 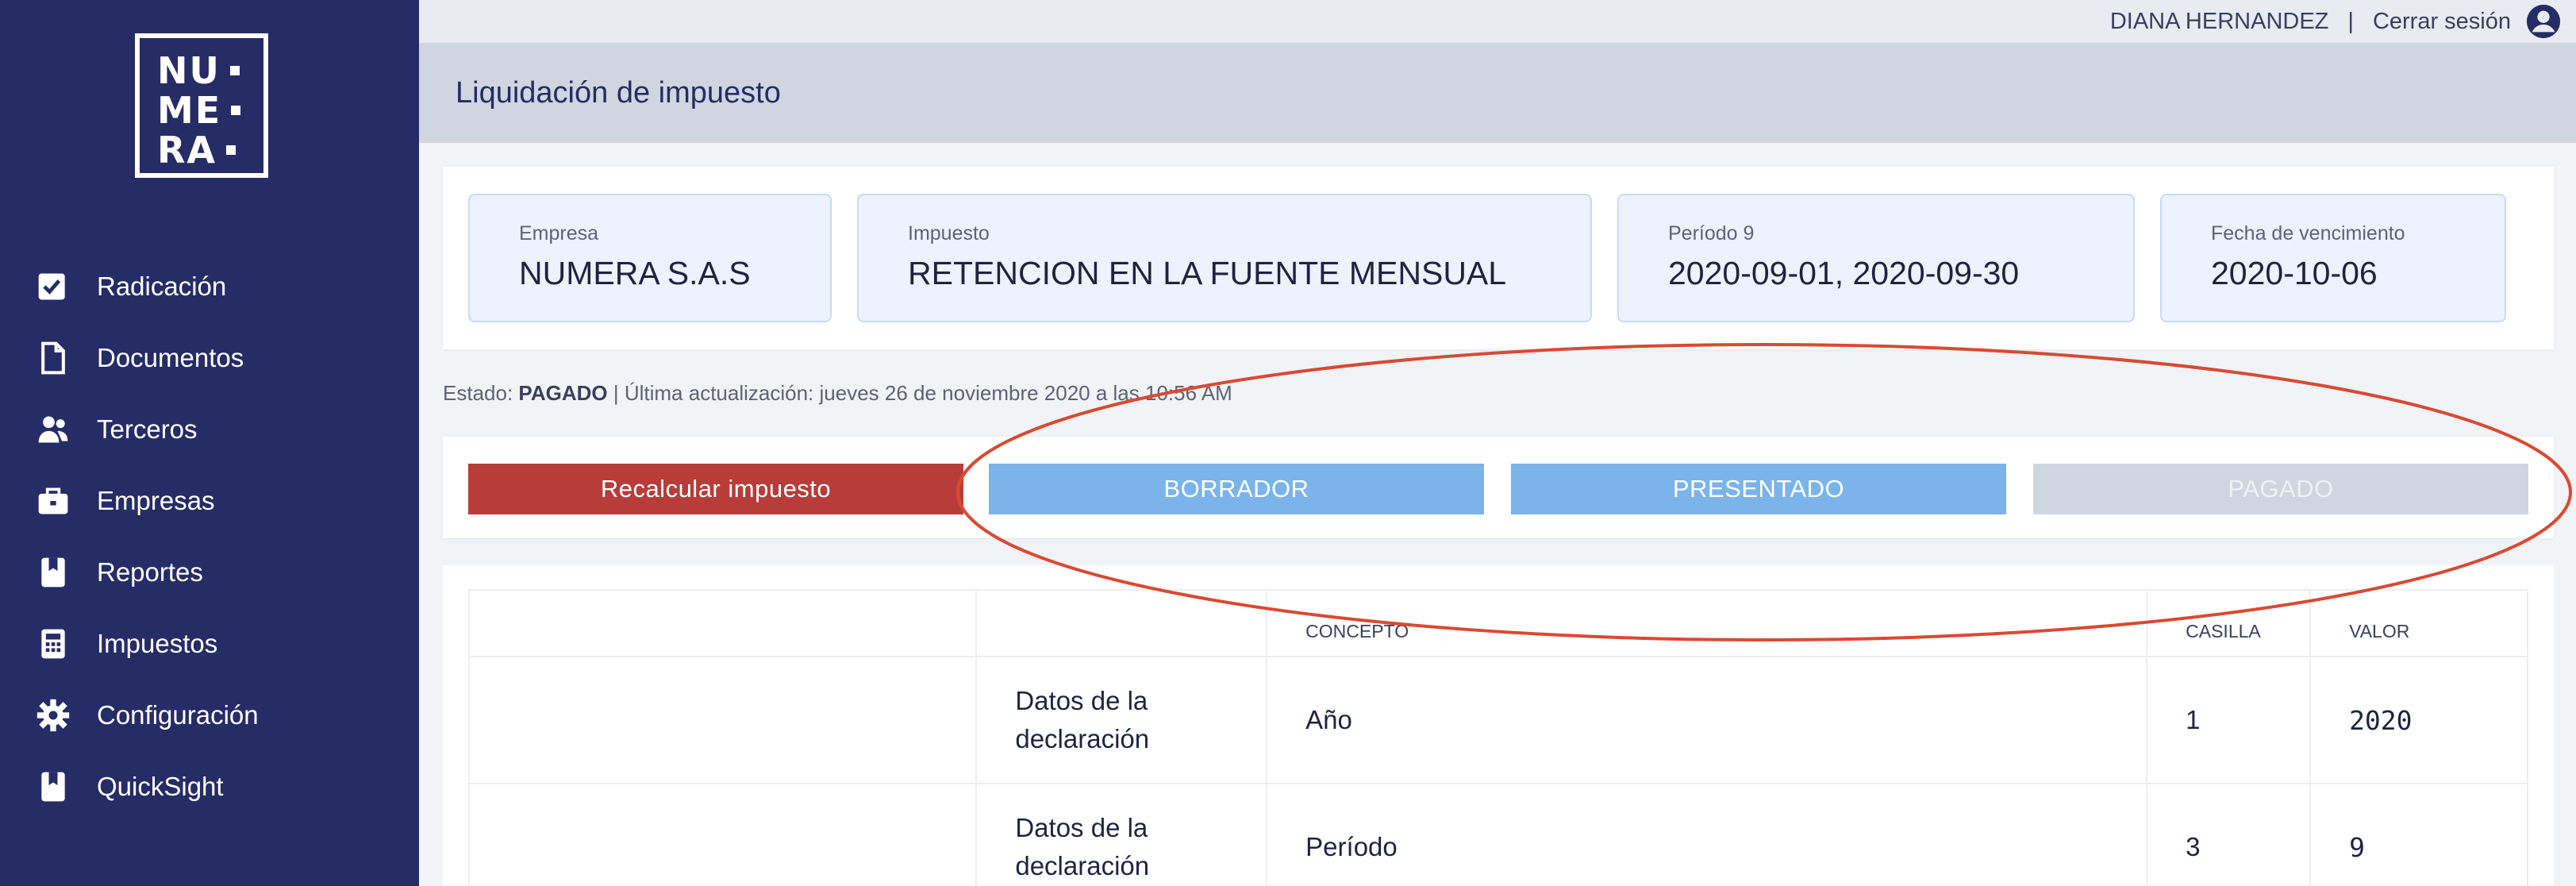 What do you see at coordinates (53, 644) in the screenshot?
I see `calculator-icon` at bounding box center [53, 644].